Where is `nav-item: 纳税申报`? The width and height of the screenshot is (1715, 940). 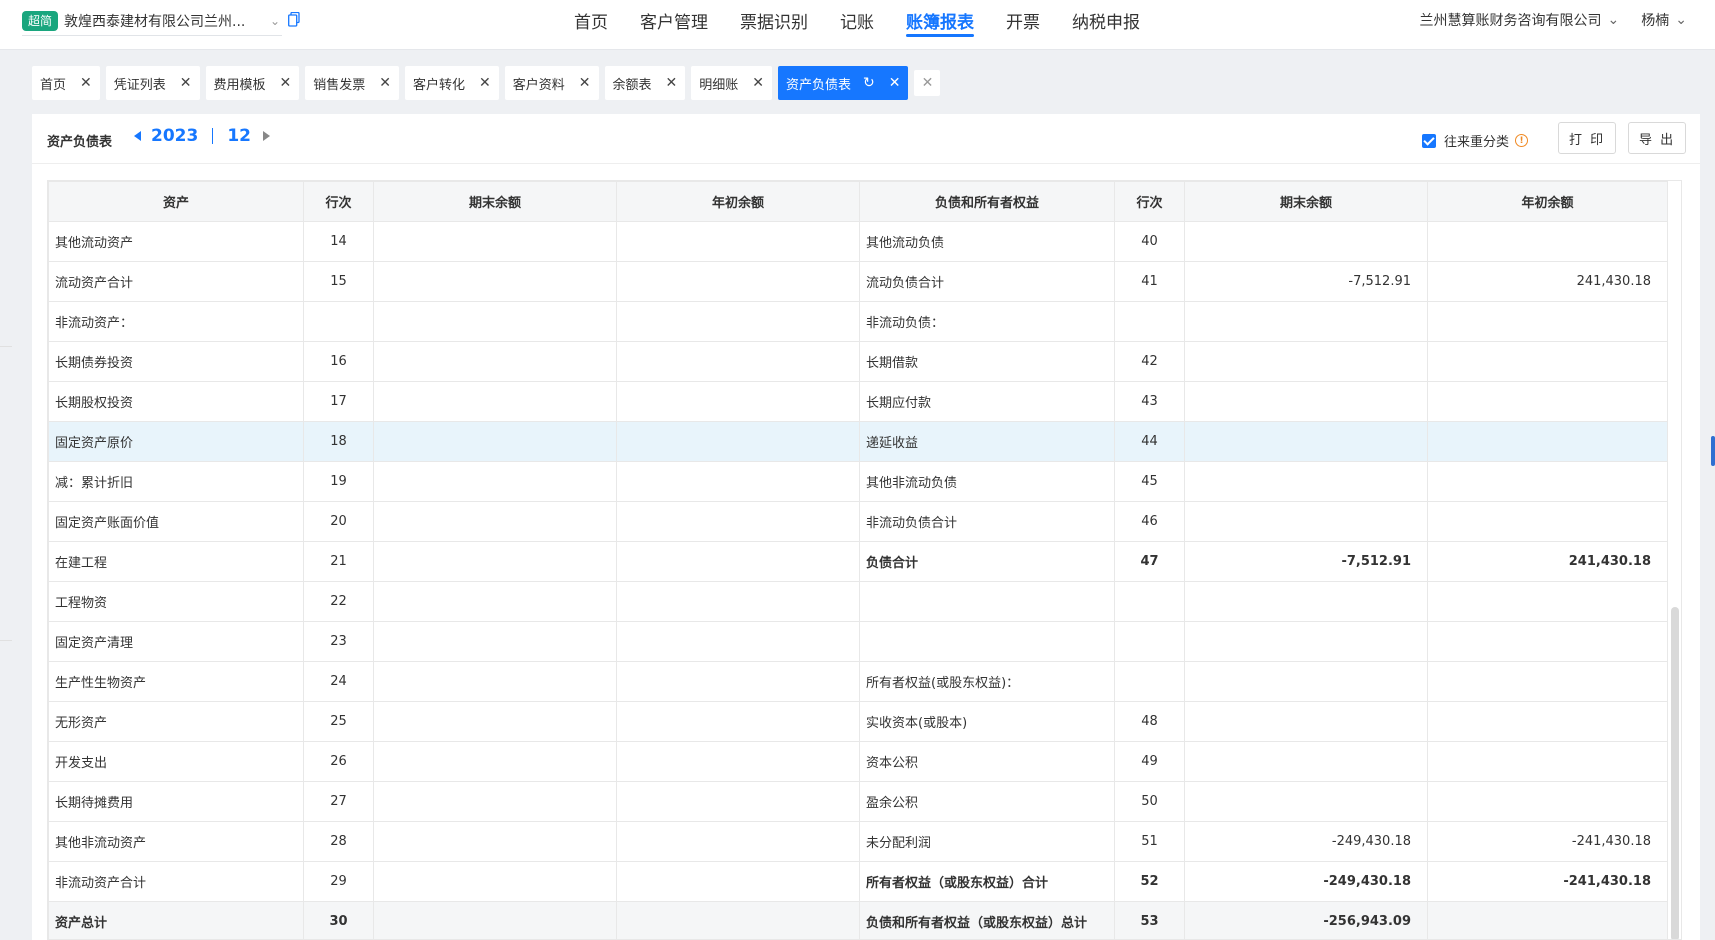
nav-item: 纳税申报 is located at coordinates (1106, 20).